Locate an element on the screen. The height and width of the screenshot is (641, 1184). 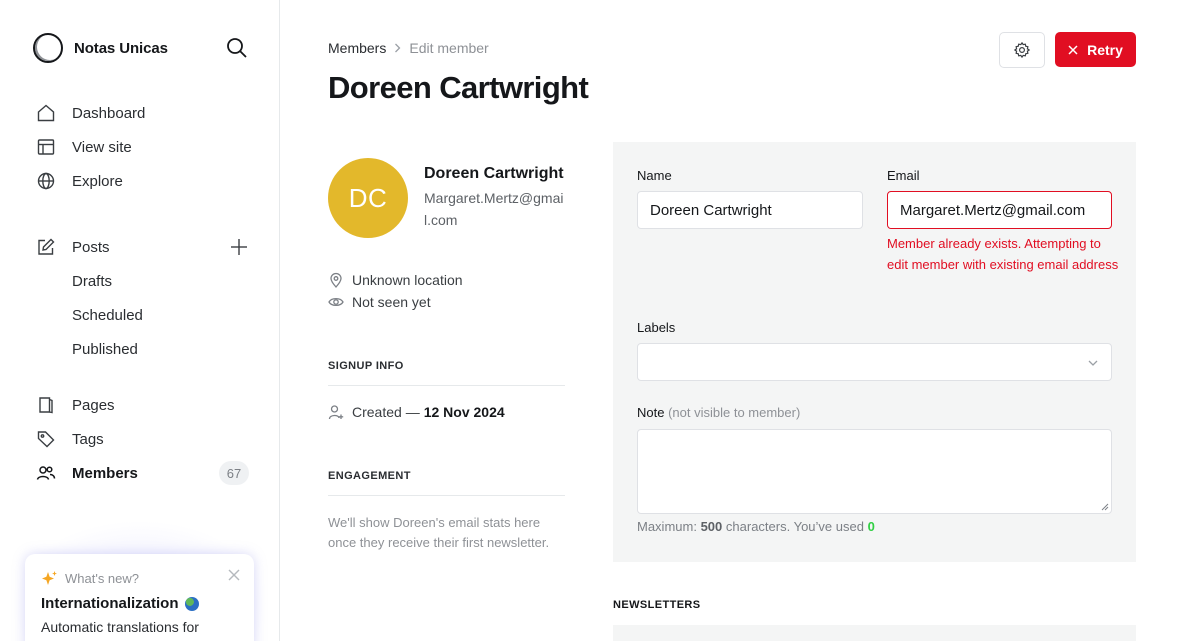
search-icon is located at coordinates (237, 48).